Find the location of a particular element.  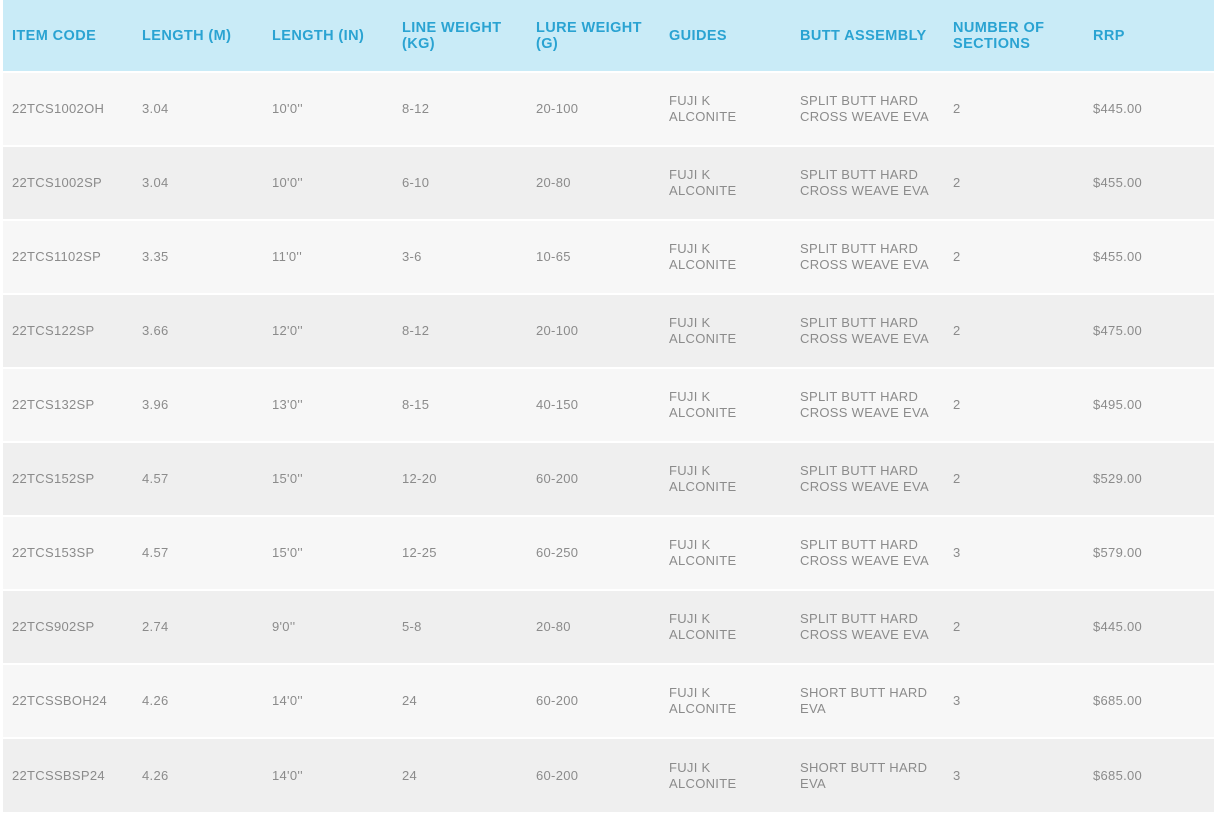

header-line-weight: LINE WEIGHT (KG) is located at coordinates (460, 36).